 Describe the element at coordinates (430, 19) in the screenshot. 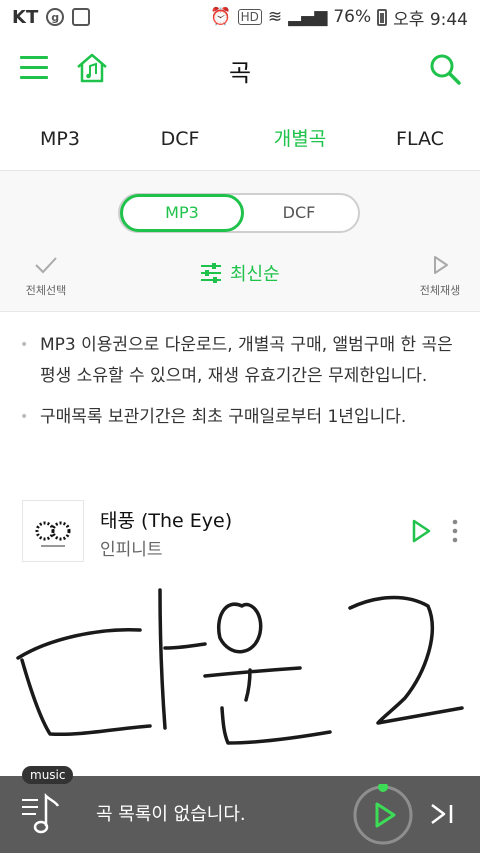

I see `clock: 오후 9:44` at that location.